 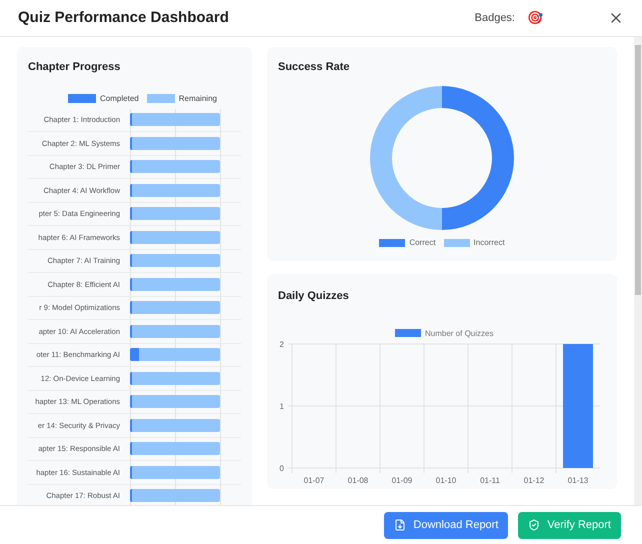 I want to click on y-tick-label: 1, so click(x=282, y=406).